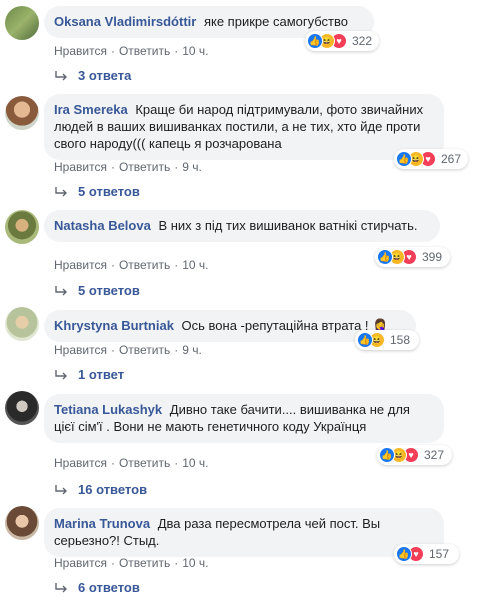 The height and width of the screenshot is (600, 485). What do you see at coordinates (275, 21) in the screenshot?
I see `comment-text: яке прикре самогубство` at bounding box center [275, 21].